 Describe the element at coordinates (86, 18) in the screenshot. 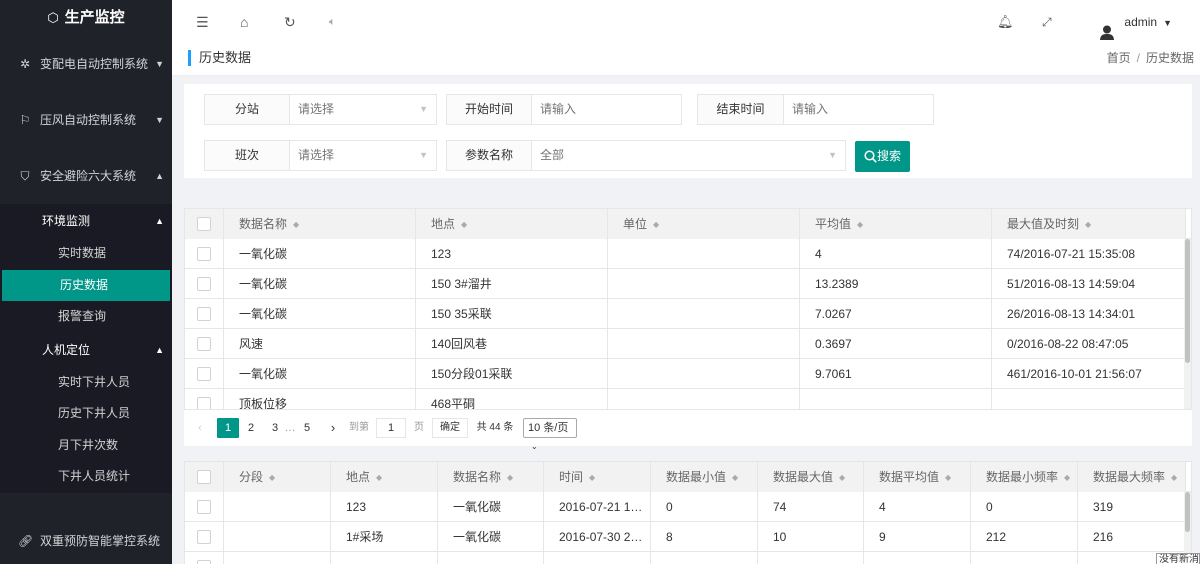

I see `app-logo: ⬡ 生产监控` at that location.